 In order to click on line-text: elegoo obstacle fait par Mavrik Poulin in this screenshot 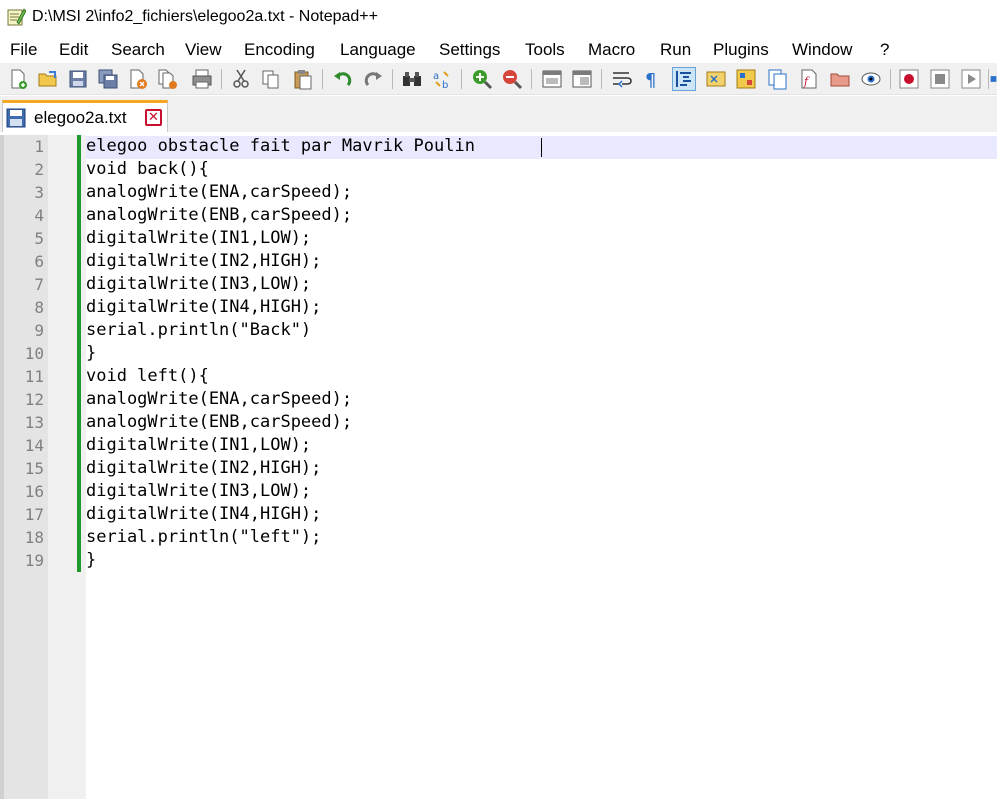, I will do `click(280, 146)`.